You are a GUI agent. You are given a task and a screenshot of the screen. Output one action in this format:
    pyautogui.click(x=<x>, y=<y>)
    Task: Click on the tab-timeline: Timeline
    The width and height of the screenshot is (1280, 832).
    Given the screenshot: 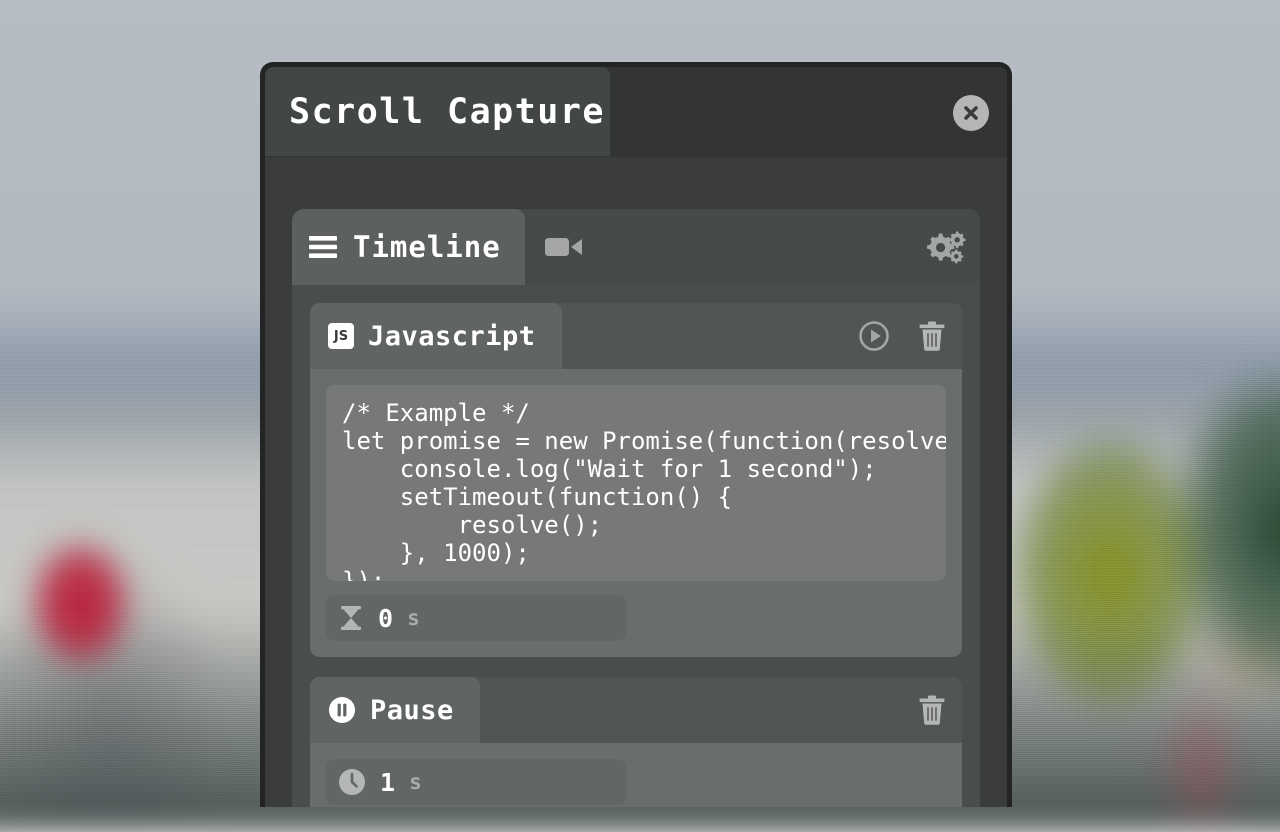 What is the action you would take?
    pyautogui.click(x=408, y=247)
    